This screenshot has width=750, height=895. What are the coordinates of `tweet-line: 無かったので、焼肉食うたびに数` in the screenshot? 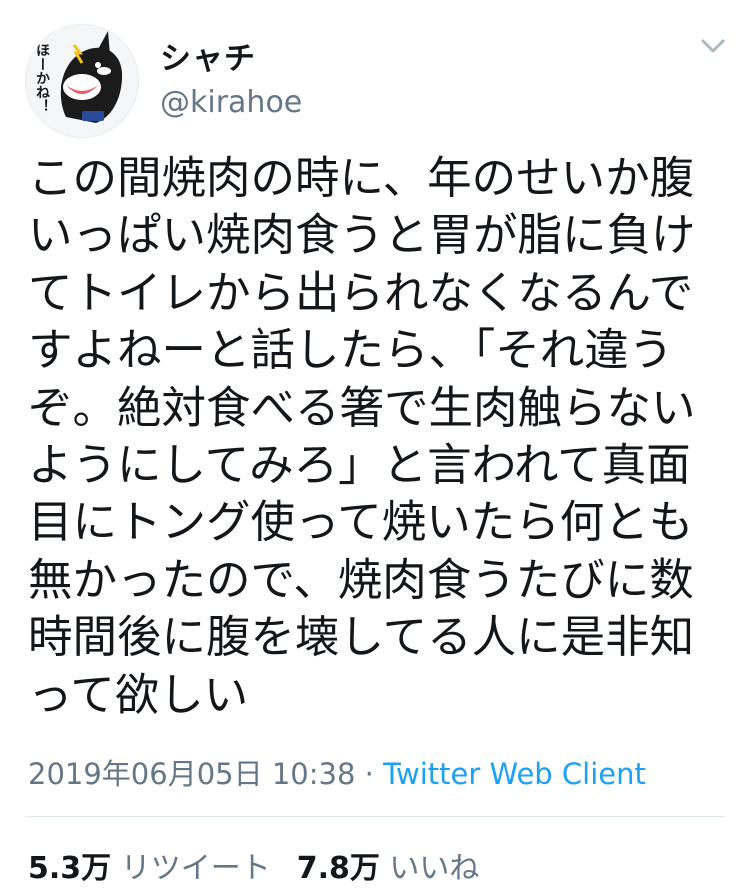 It's located at (361, 580).